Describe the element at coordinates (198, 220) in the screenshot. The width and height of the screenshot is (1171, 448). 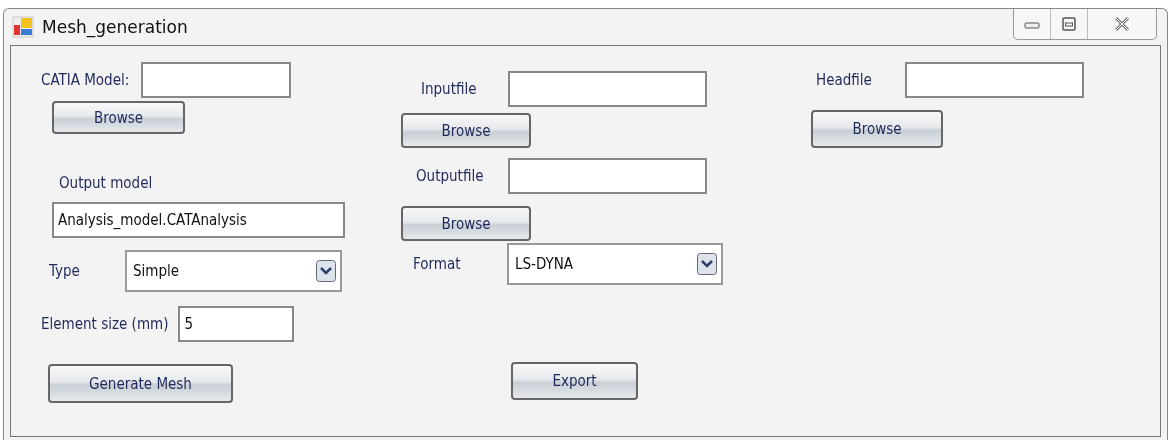
I see `input-field: Analysis_model.CATAnalysis` at that location.